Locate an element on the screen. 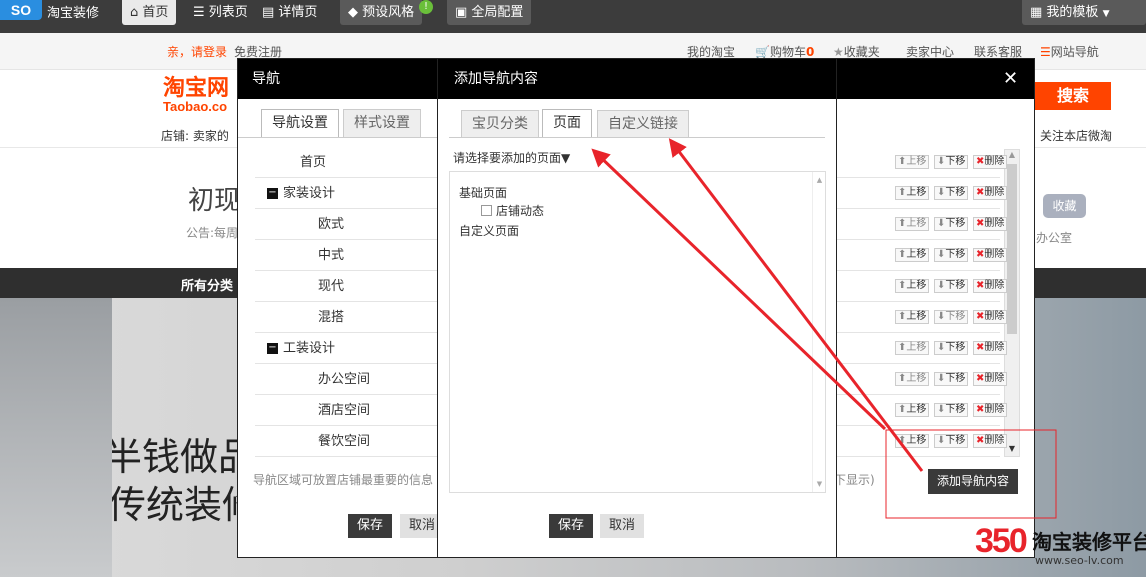 Image resolution: width=1146 pixels, height=577 pixels. watermark-number: 350 is located at coordinates (1001, 541).